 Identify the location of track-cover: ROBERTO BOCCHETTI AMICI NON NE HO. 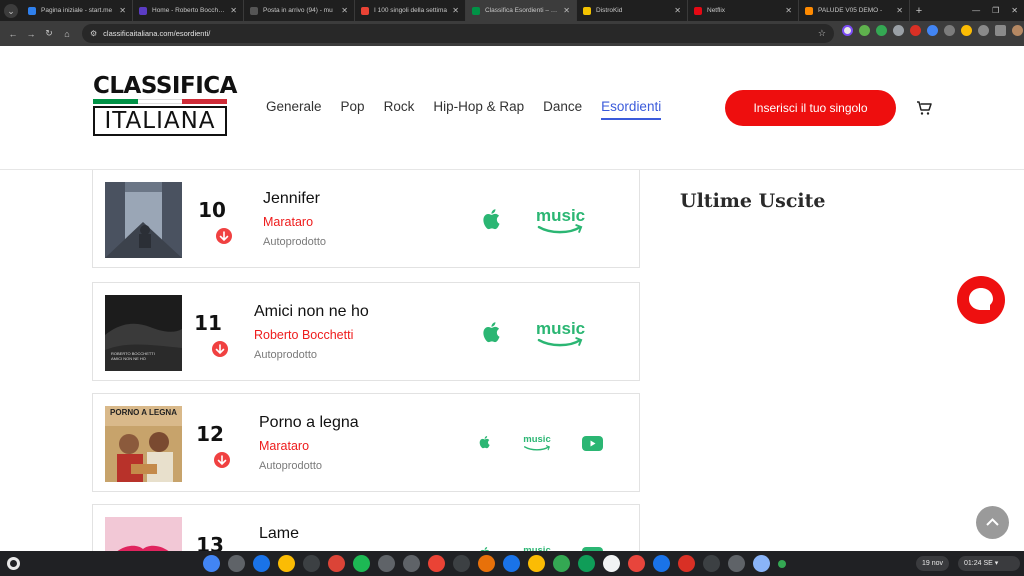
(143, 333).